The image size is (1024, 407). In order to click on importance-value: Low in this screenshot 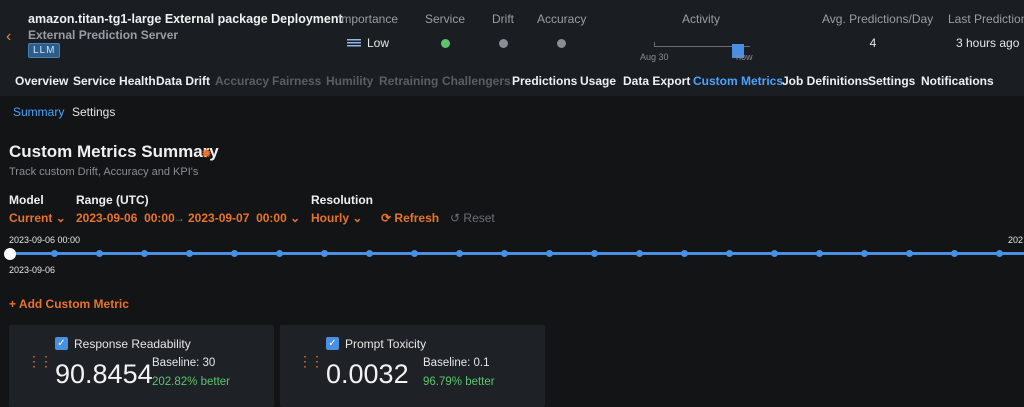, I will do `click(378, 43)`.